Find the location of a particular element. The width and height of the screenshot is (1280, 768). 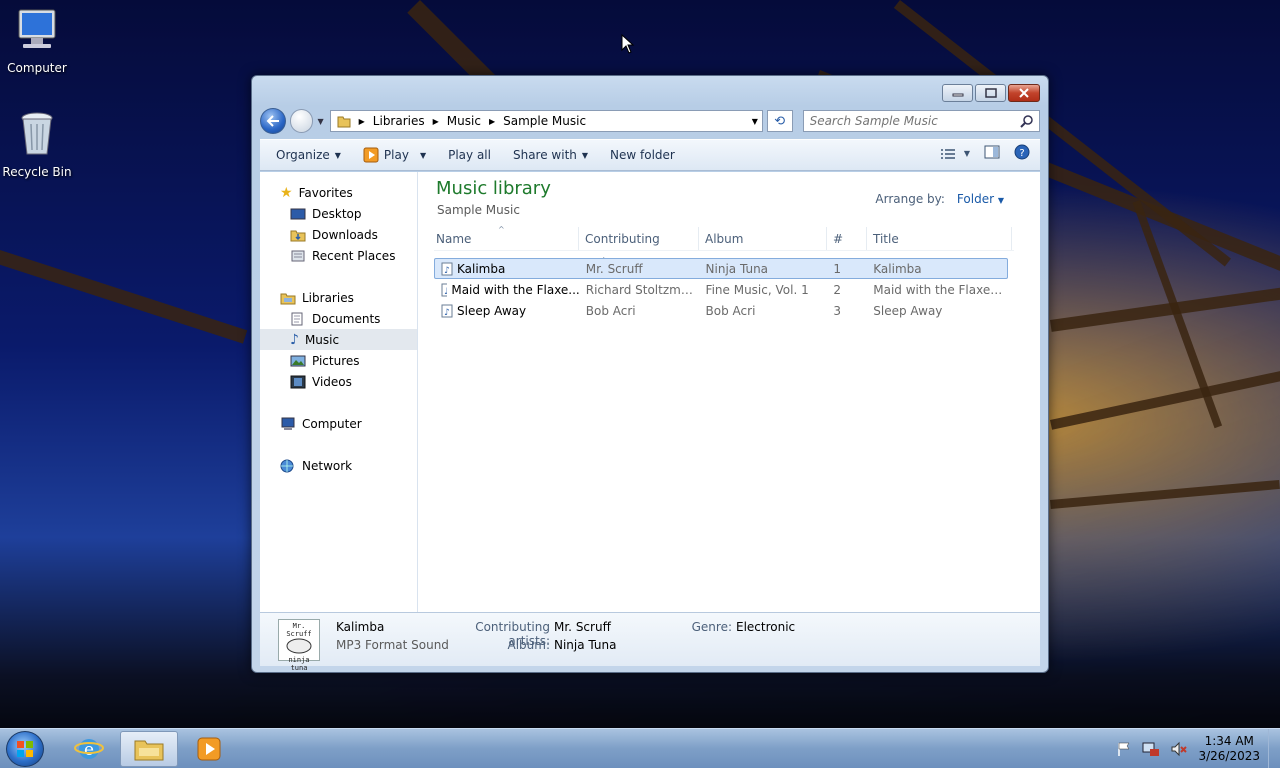

maximize-button is located at coordinates (990, 93).